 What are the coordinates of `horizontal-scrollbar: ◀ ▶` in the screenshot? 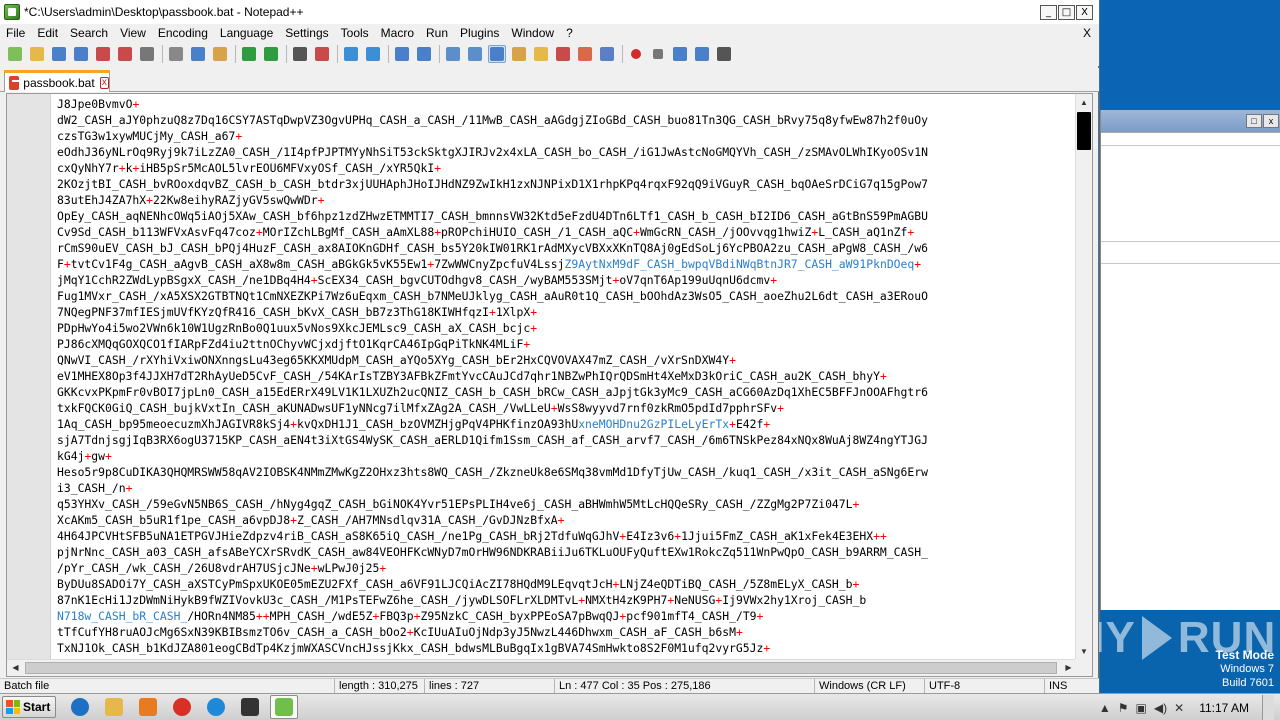 It's located at (542, 667).